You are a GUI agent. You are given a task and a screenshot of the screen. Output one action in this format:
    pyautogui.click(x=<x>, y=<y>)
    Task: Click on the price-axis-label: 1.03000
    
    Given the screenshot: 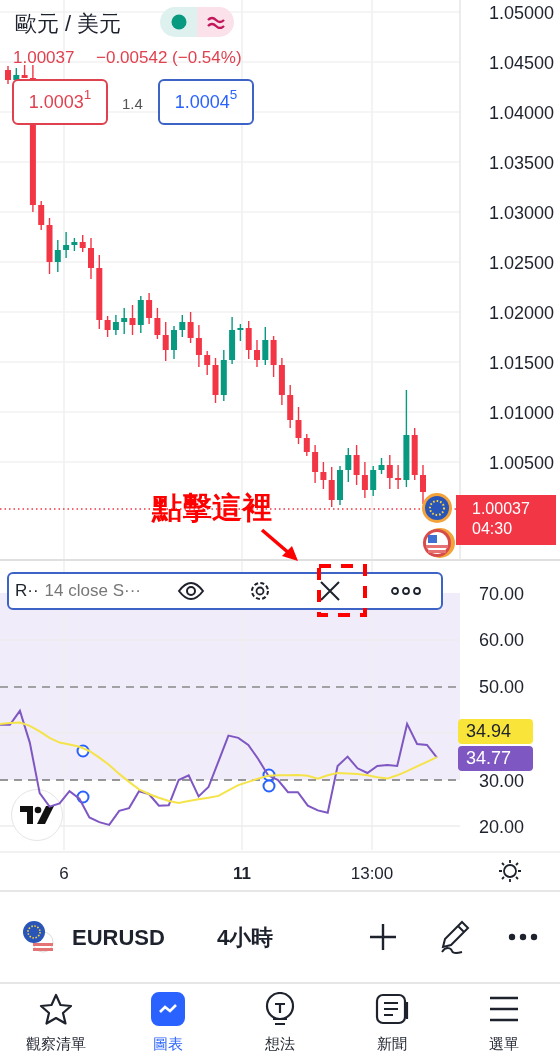 What is the action you would take?
    pyautogui.click(x=521, y=212)
    